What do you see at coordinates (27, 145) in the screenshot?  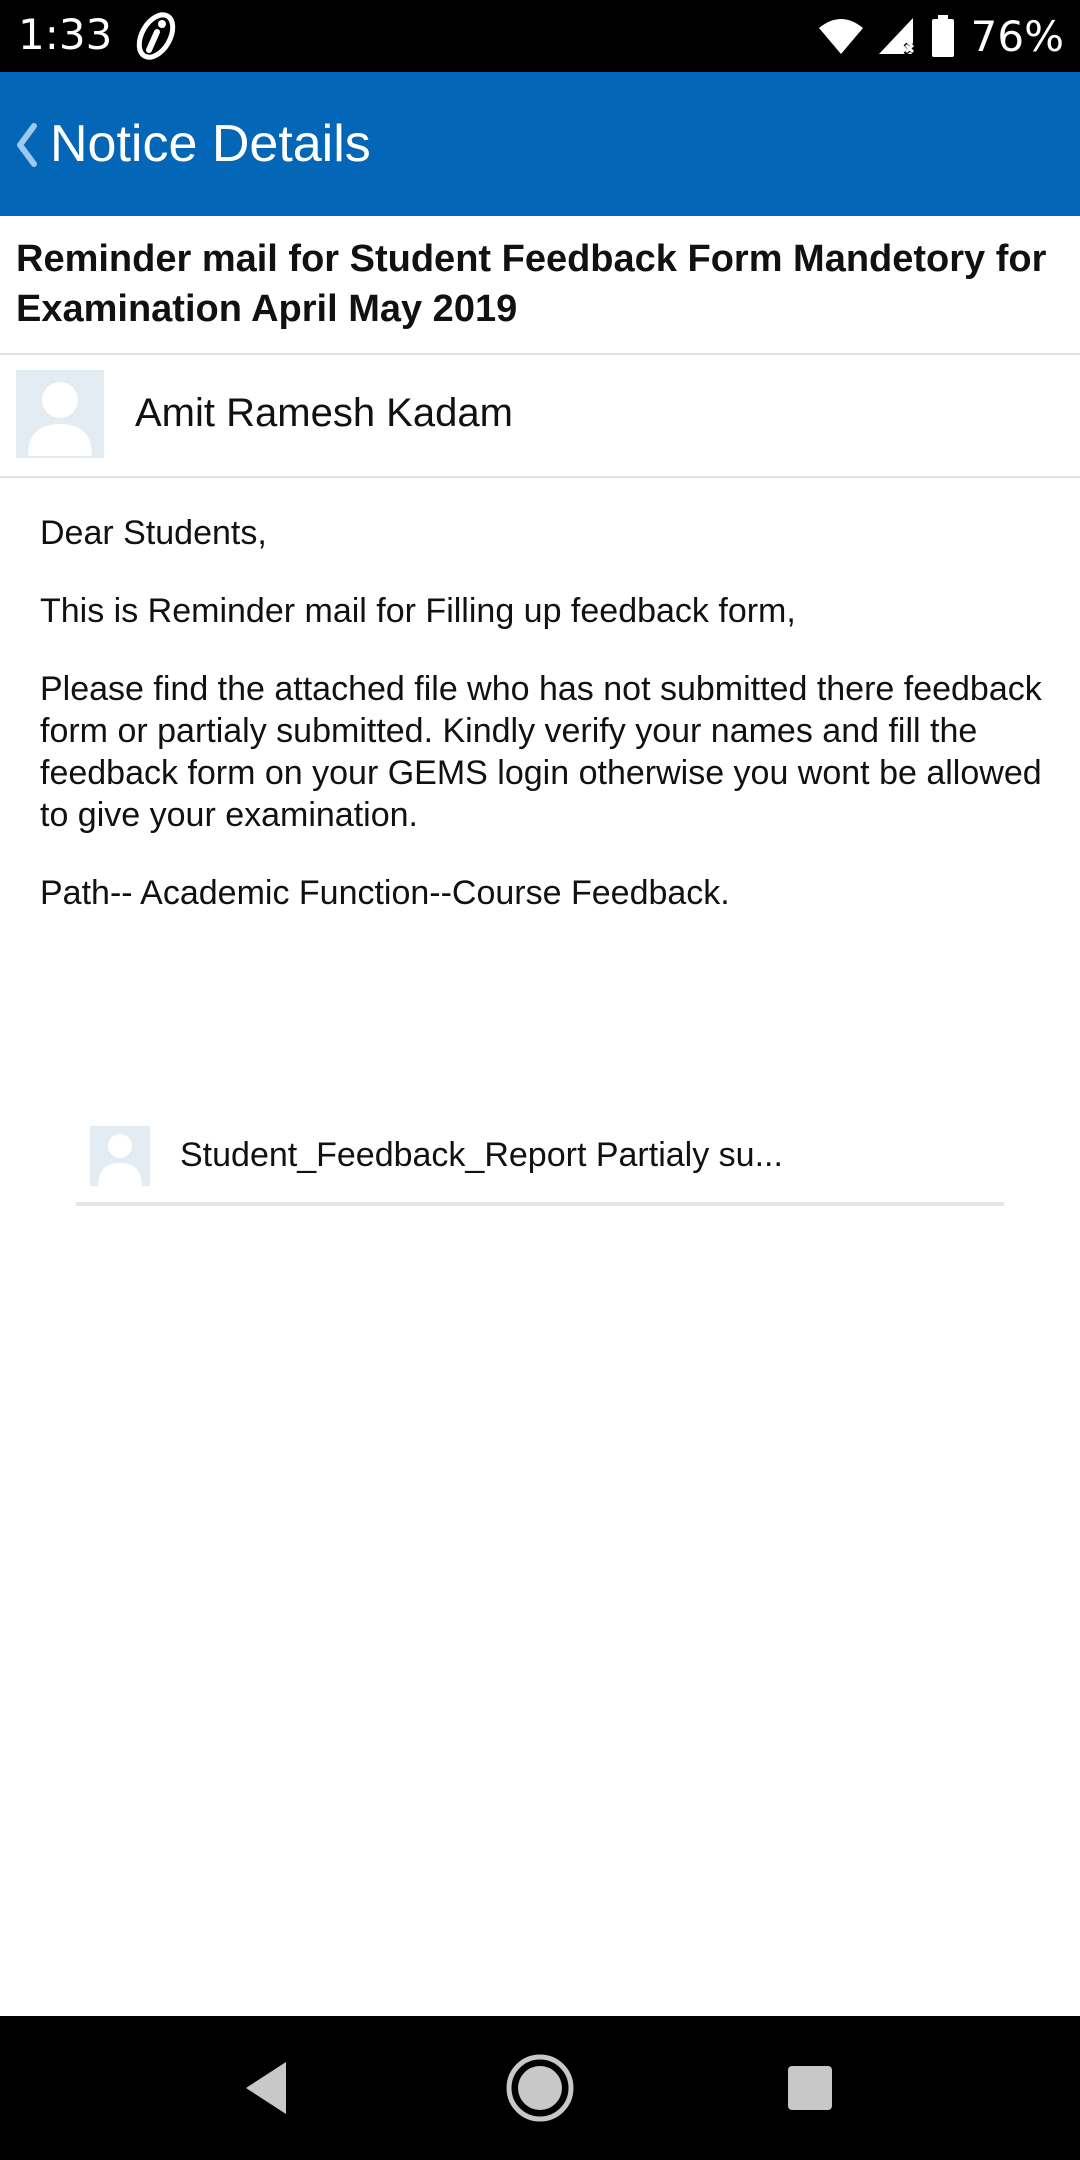 I see `chevron-left-icon` at bounding box center [27, 145].